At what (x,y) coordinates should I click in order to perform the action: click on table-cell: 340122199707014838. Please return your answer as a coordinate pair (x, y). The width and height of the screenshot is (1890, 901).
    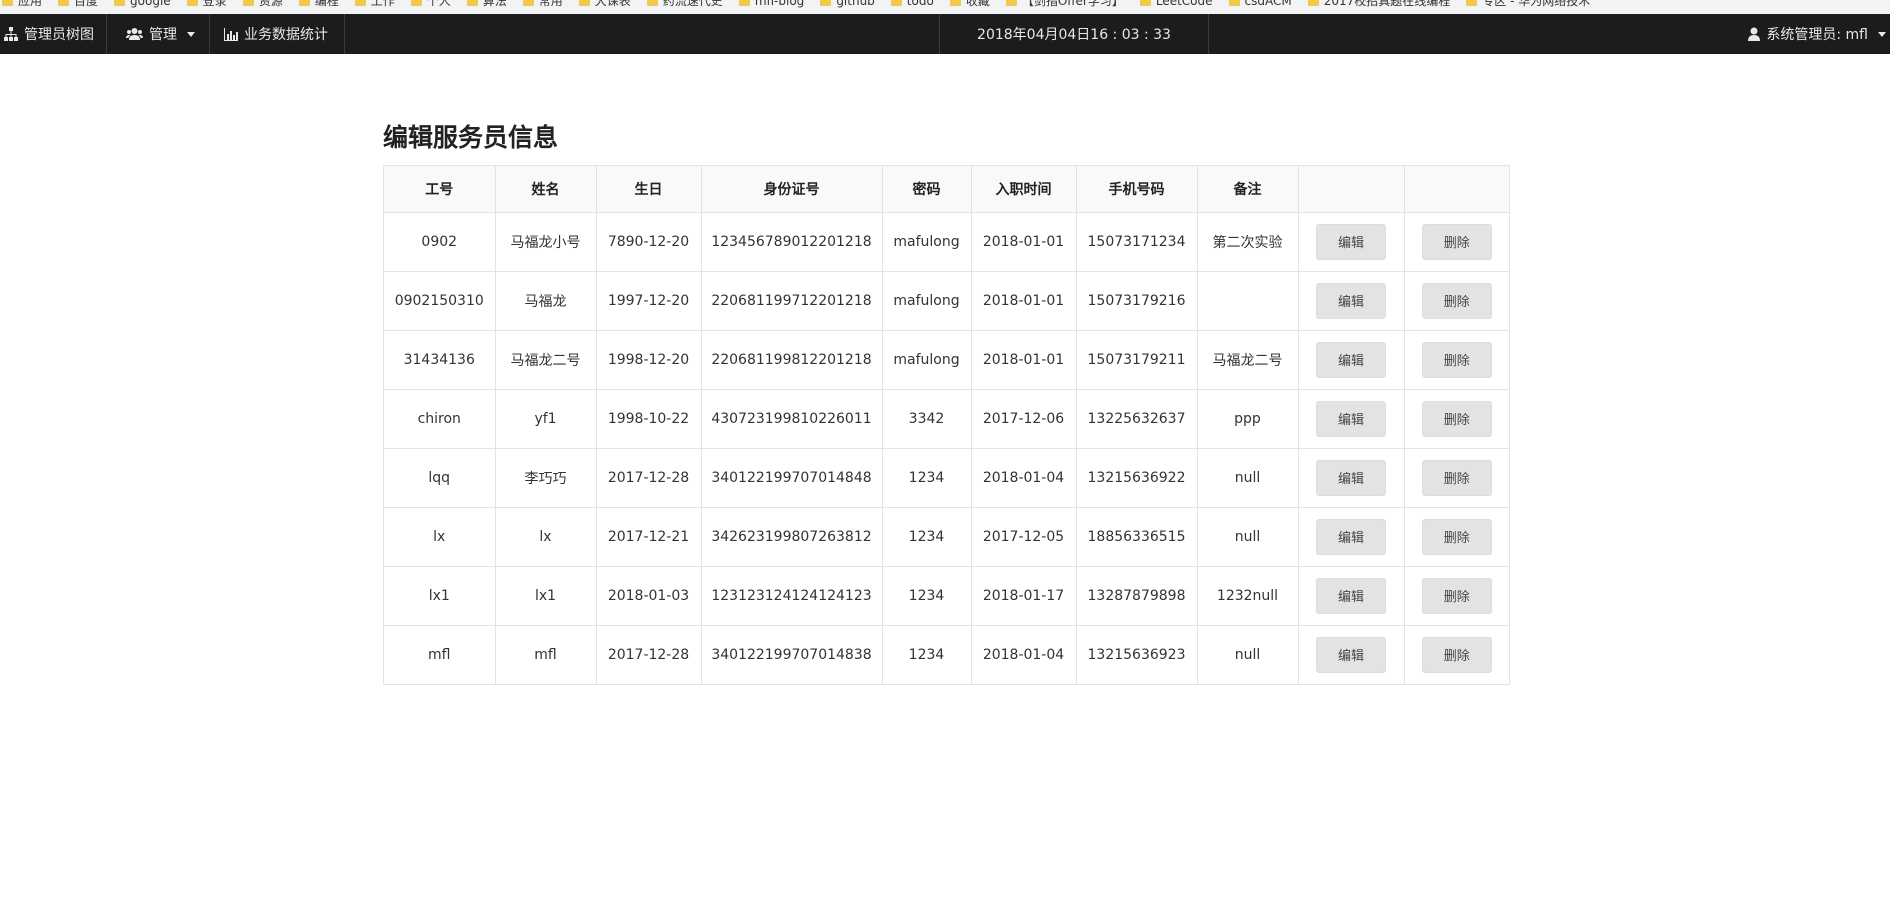
    Looking at the image, I should click on (792, 654).